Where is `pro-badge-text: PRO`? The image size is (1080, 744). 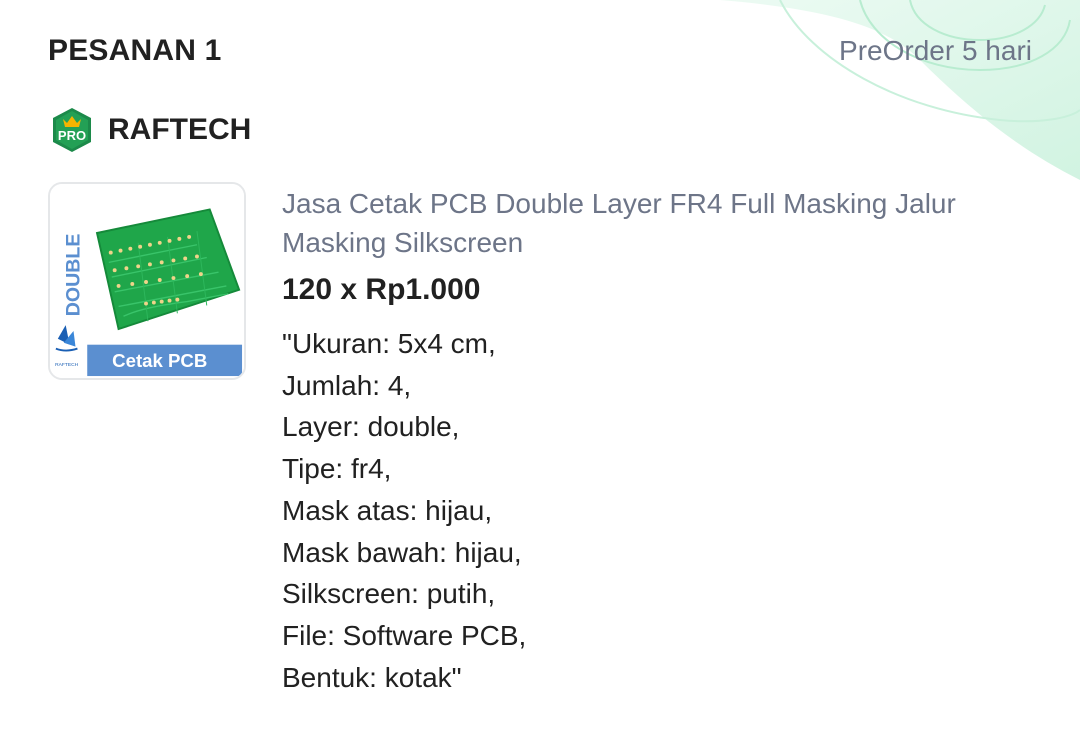
pro-badge-text: PRO is located at coordinates (72, 135).